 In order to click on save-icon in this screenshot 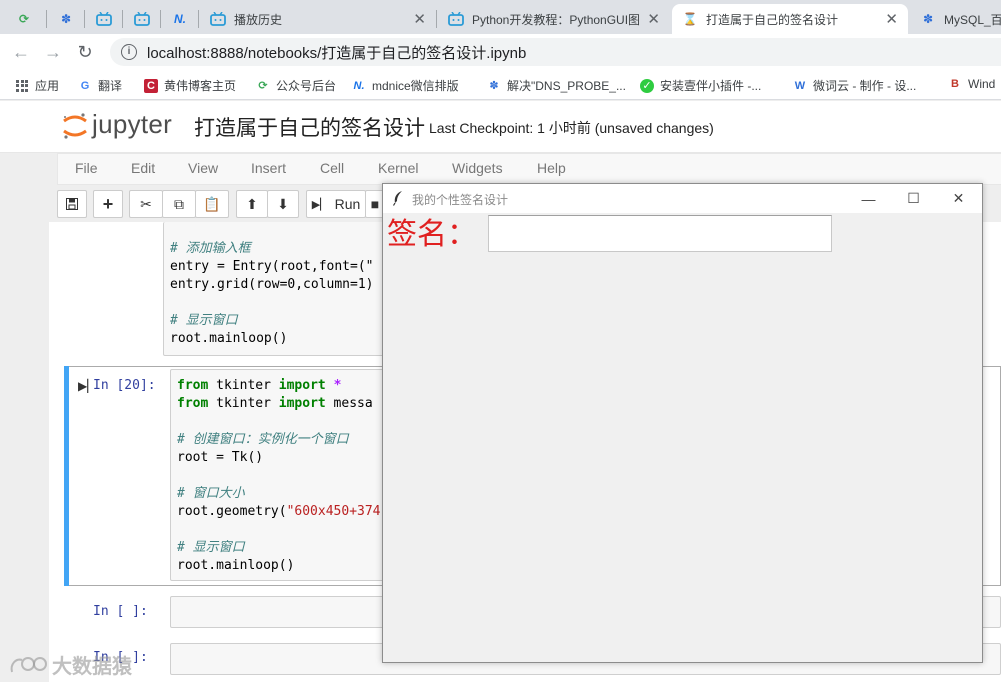, I will do `click(72, 204)`.